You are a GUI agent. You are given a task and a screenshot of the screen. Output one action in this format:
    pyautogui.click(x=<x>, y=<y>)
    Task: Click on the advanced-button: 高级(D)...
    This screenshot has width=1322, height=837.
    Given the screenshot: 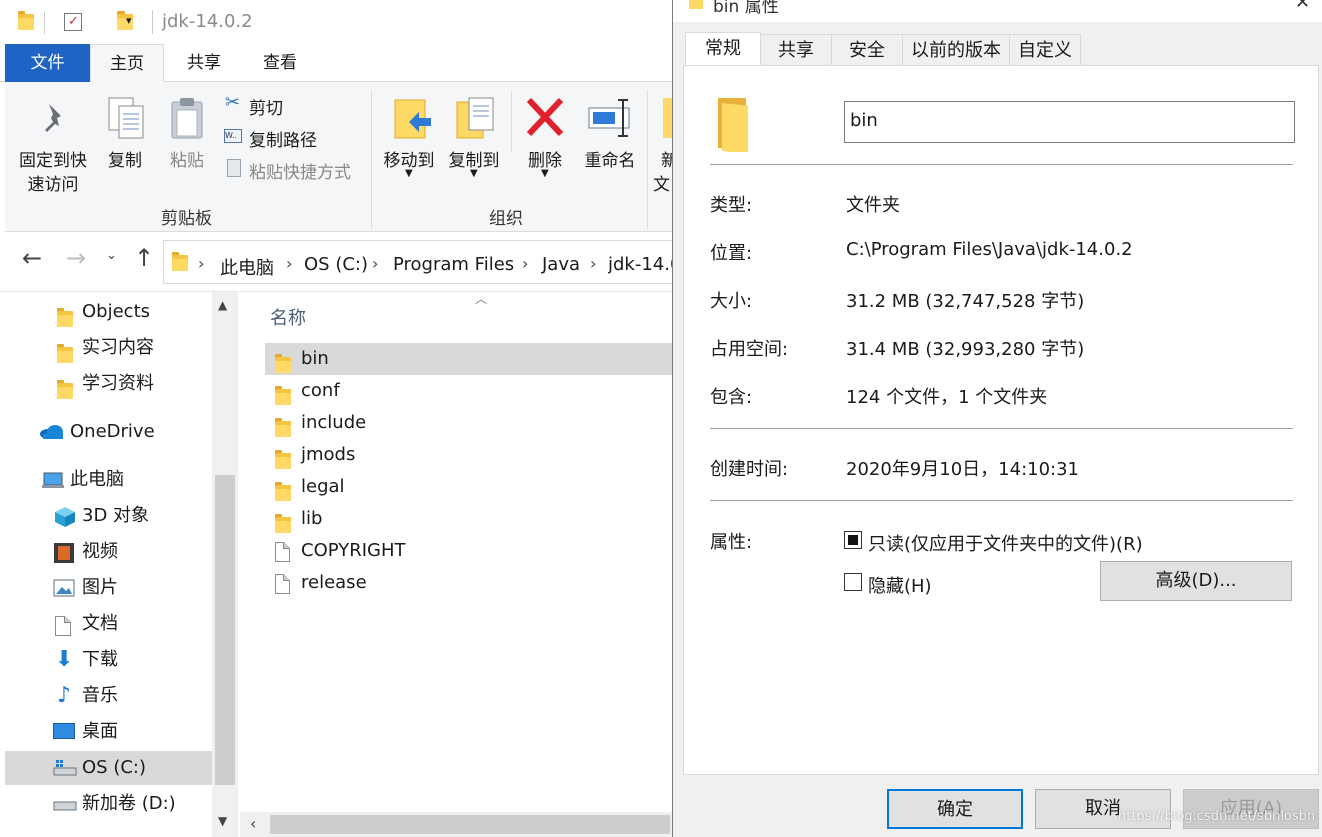 What is the action you would take?
    pyautogui.click(x=1196, y=581)
    